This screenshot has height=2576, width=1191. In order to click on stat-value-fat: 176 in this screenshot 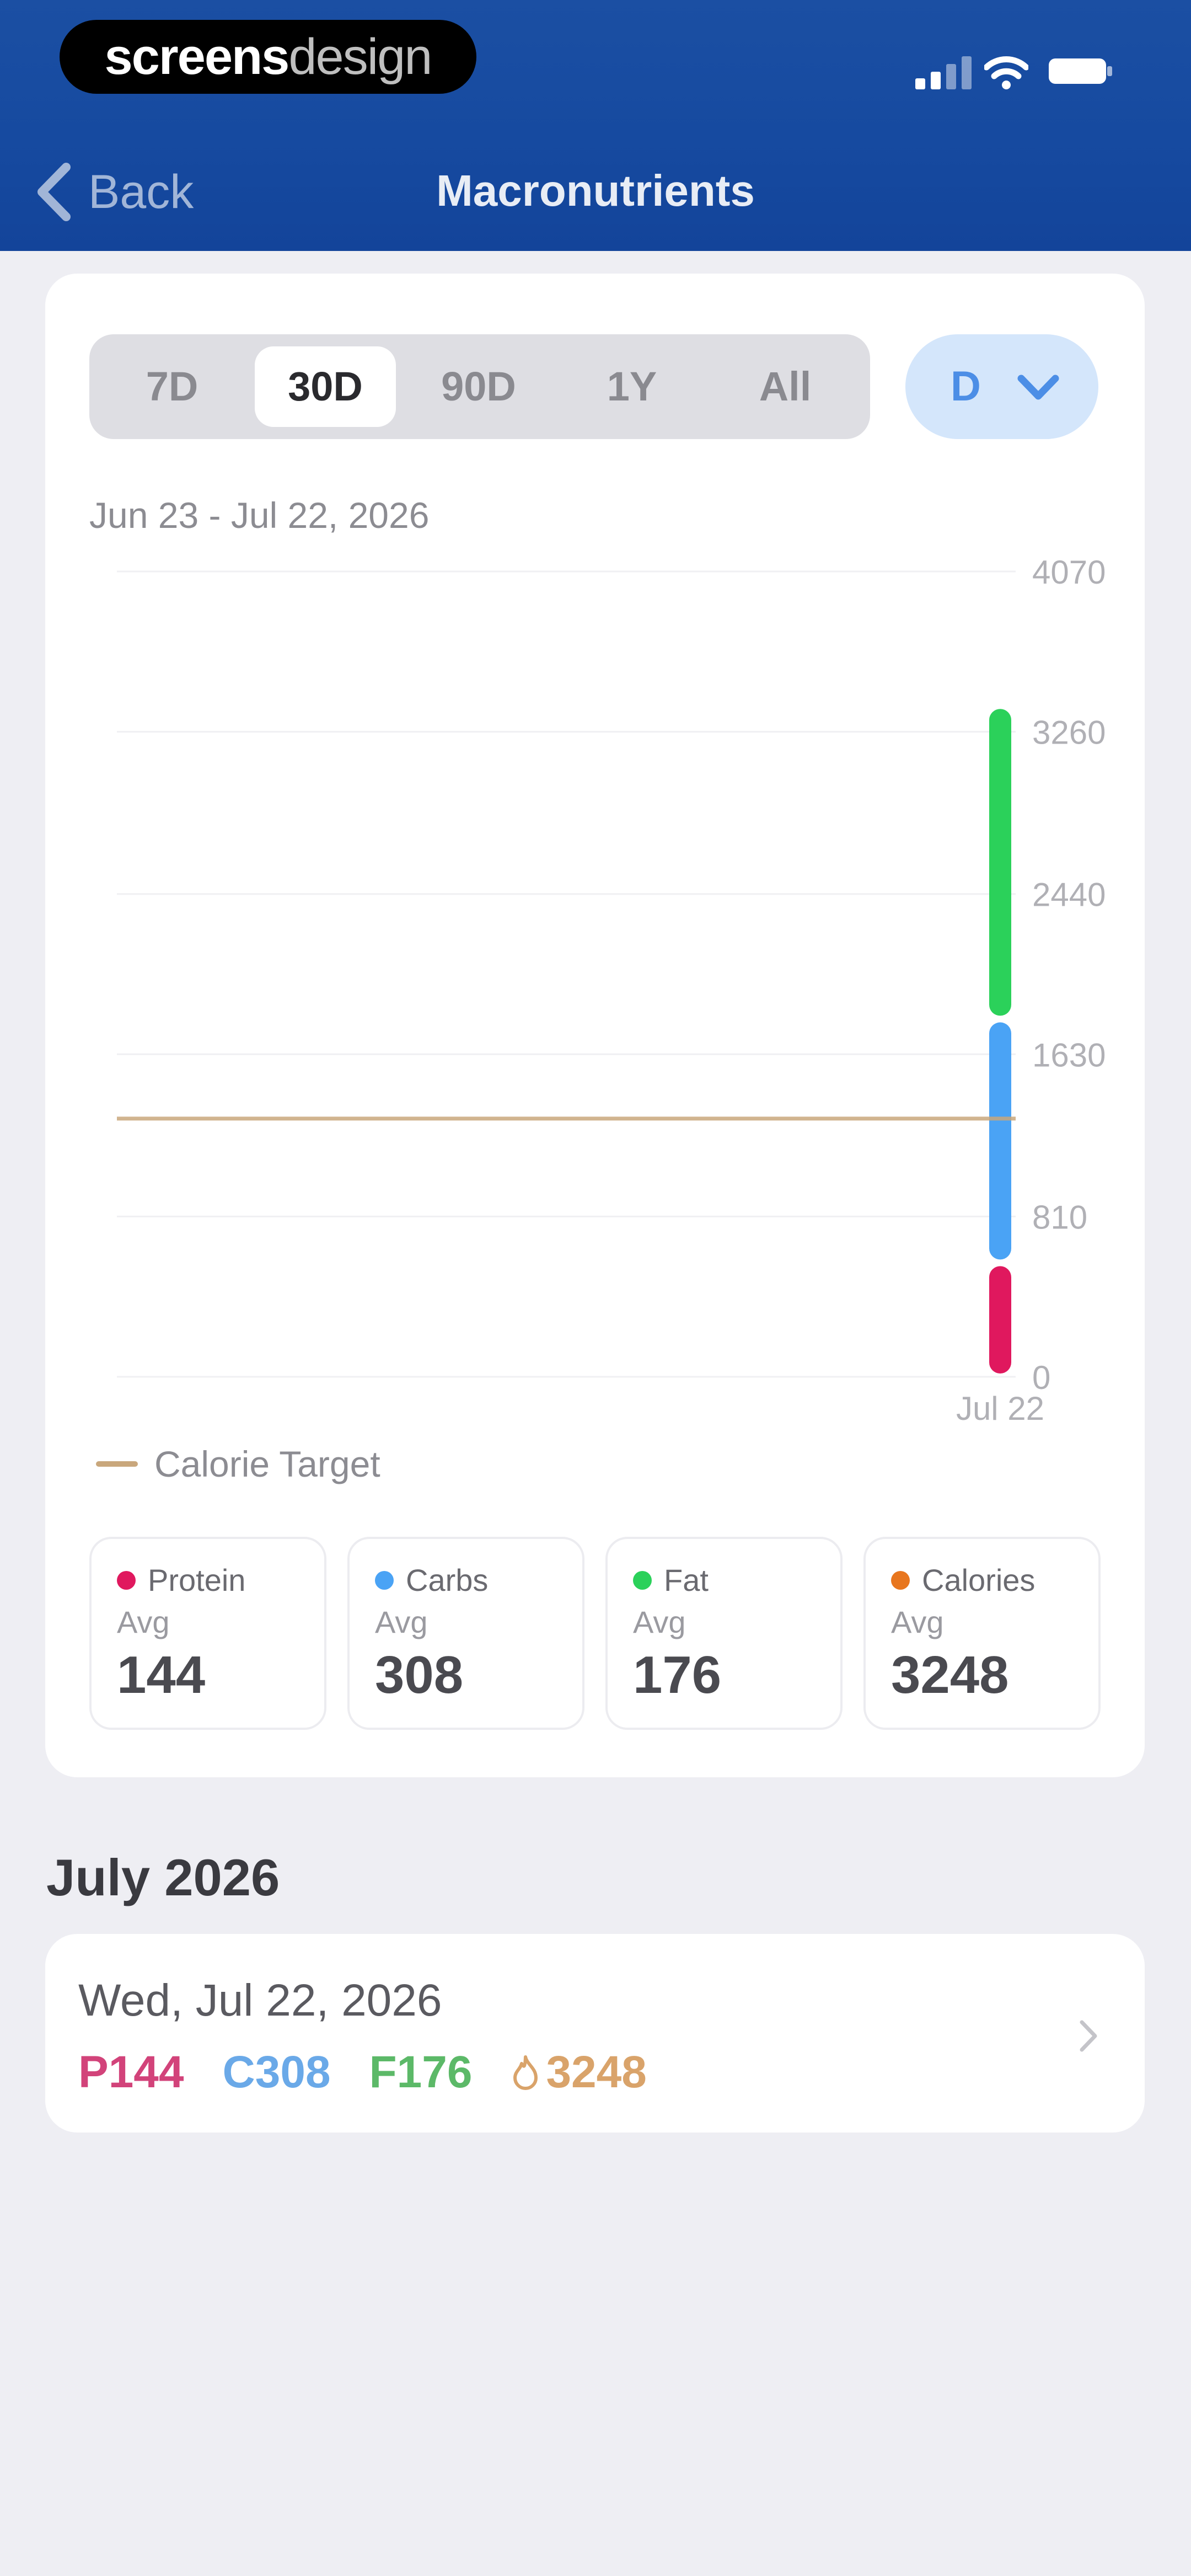, I will do `click(677, 1674)`.